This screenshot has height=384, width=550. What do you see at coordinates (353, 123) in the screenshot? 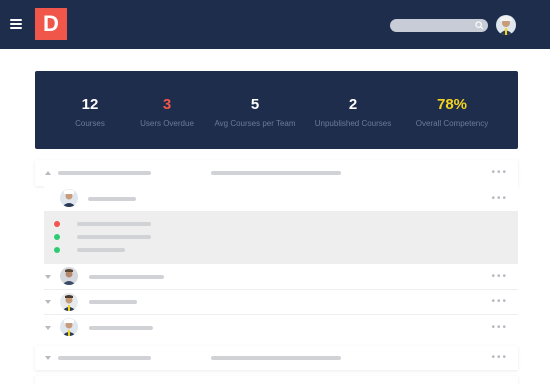
I see `stat-label: Unpublished Courses` at bounding box center [353, 123].